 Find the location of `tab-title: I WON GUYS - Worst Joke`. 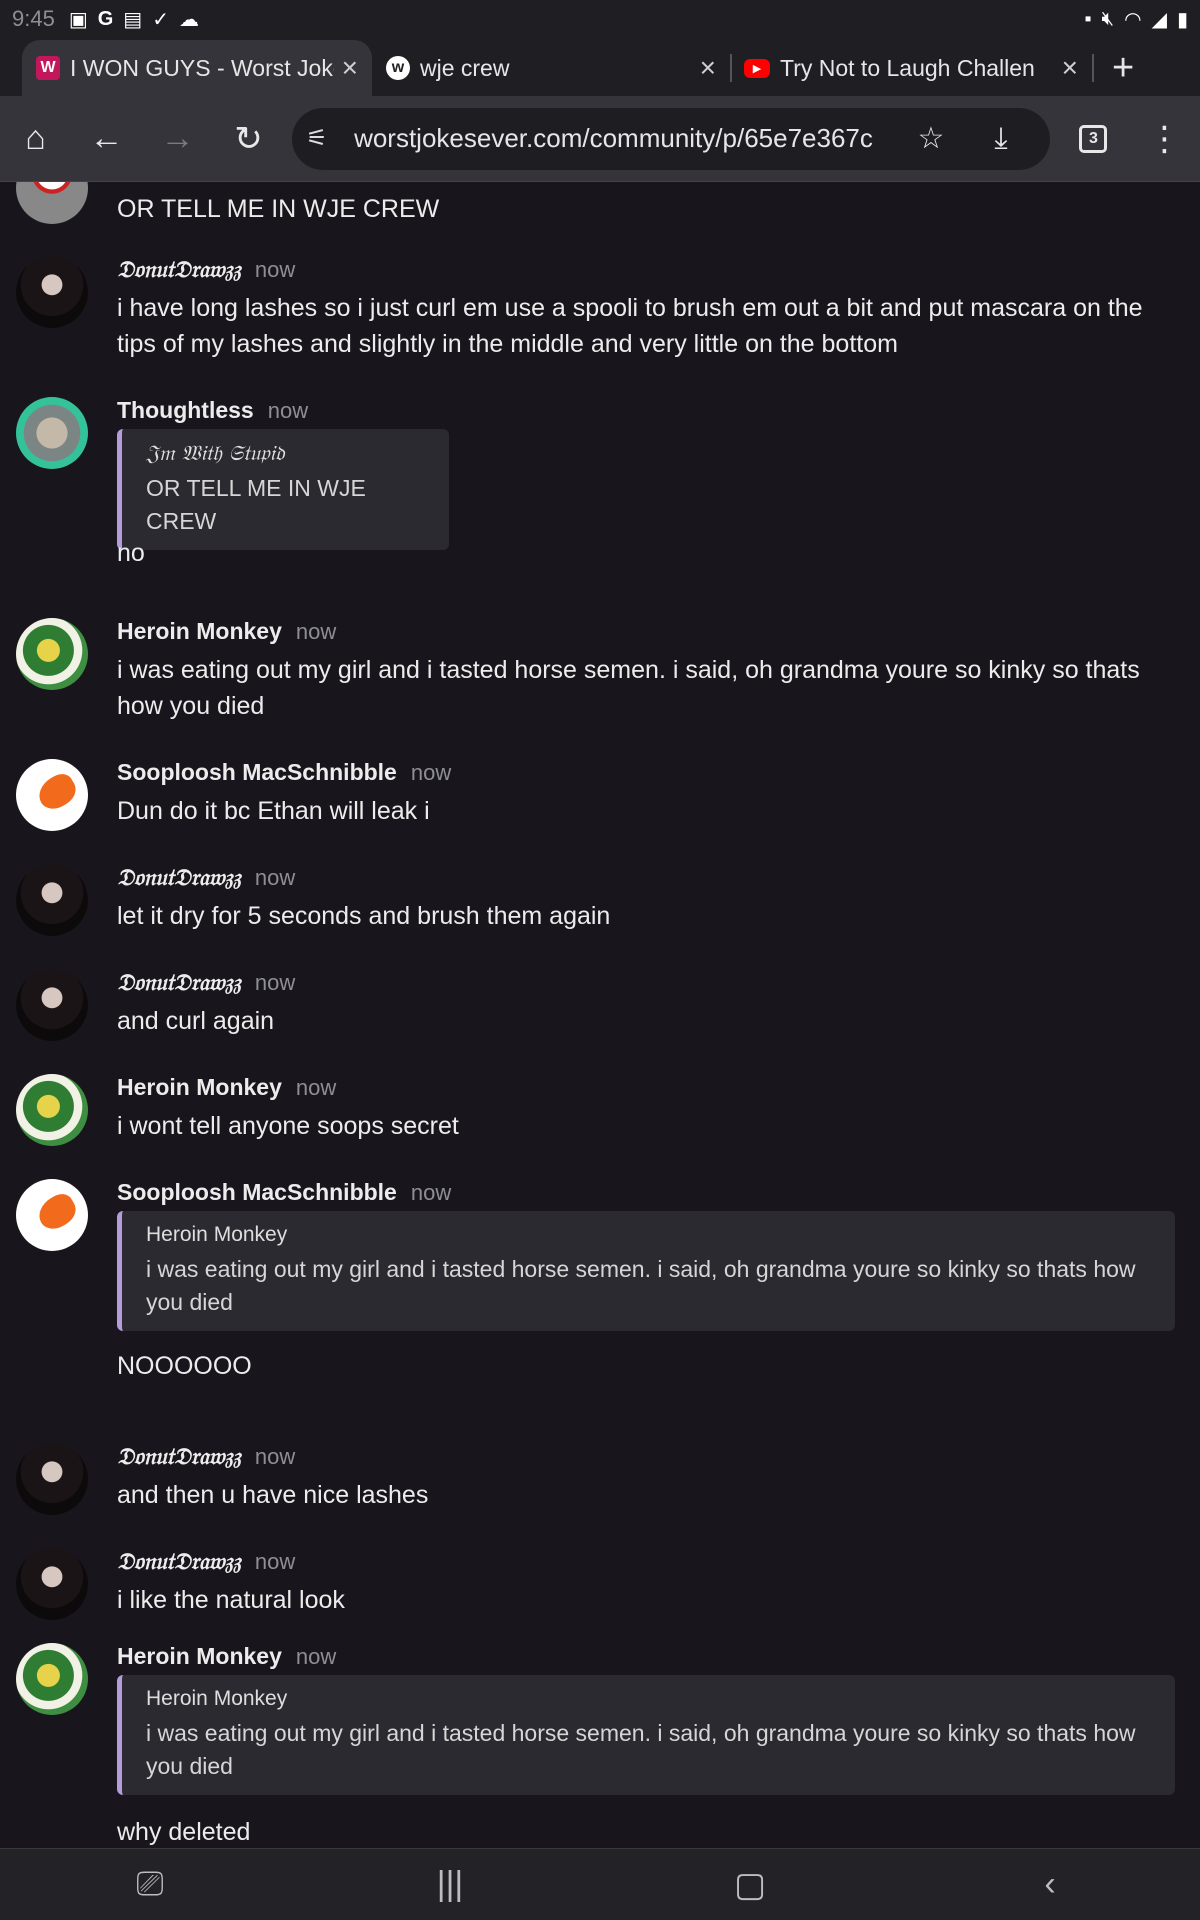

tab-title: I WON GUYS - Worst Joke is located at coordinates (202, 67).